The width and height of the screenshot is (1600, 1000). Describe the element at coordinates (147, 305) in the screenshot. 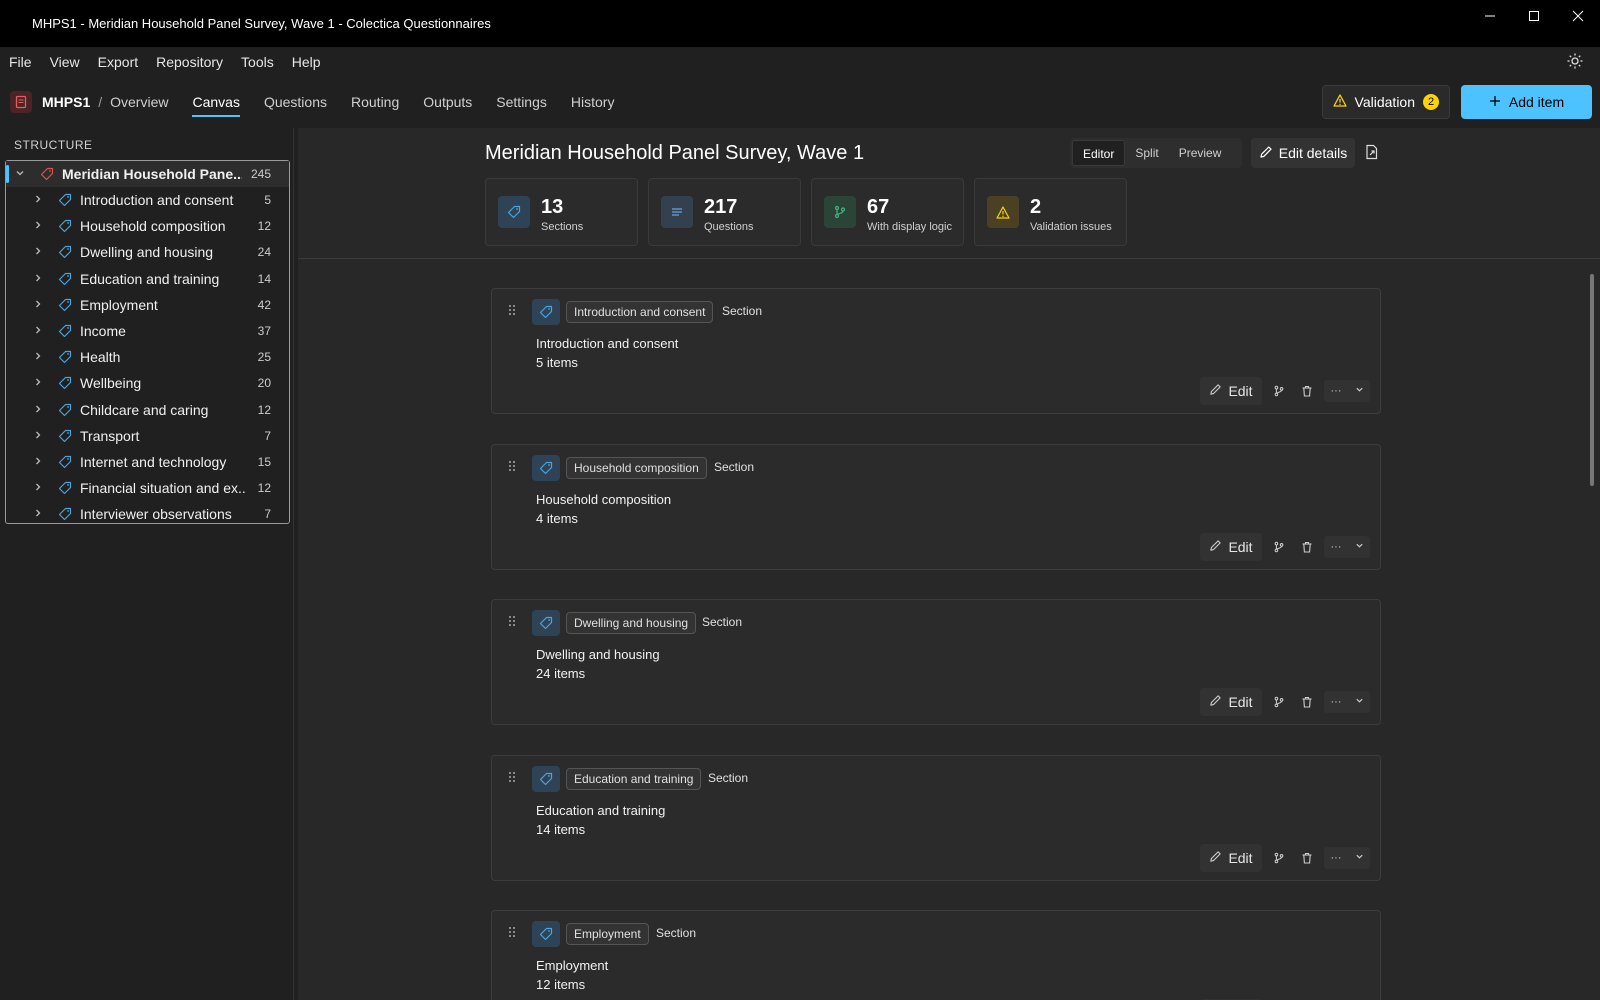

I see `tree-item: Employment 42` at that location.